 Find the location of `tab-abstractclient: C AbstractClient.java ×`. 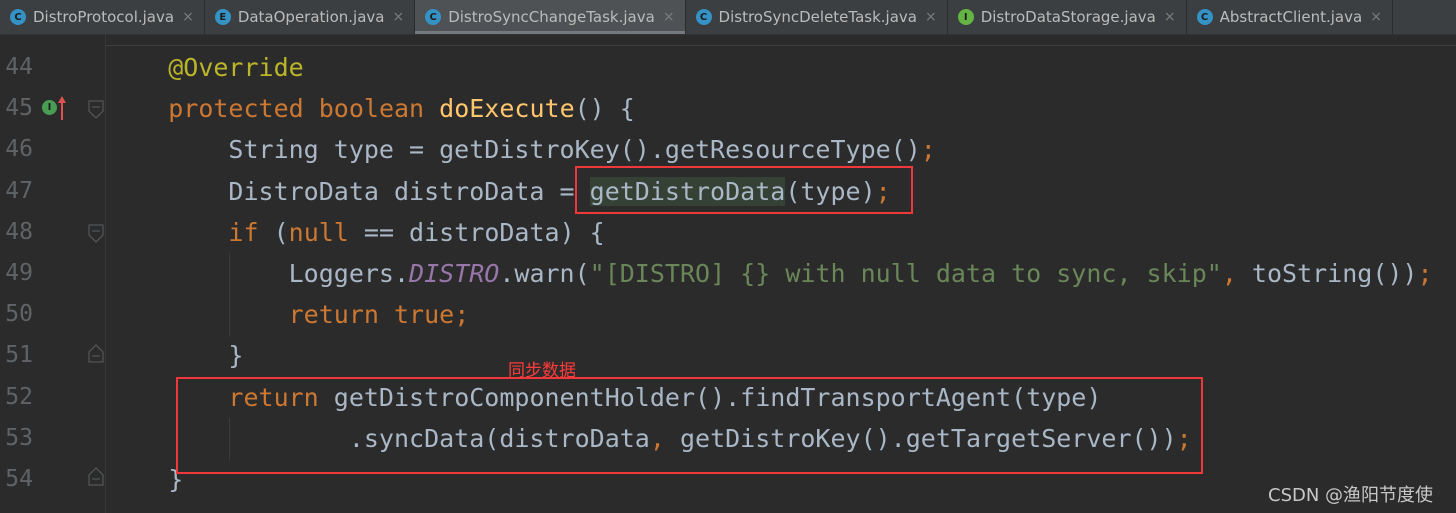

tab-abstractclient: C AbstractClient.java × is located at coordinates (1290, 17).